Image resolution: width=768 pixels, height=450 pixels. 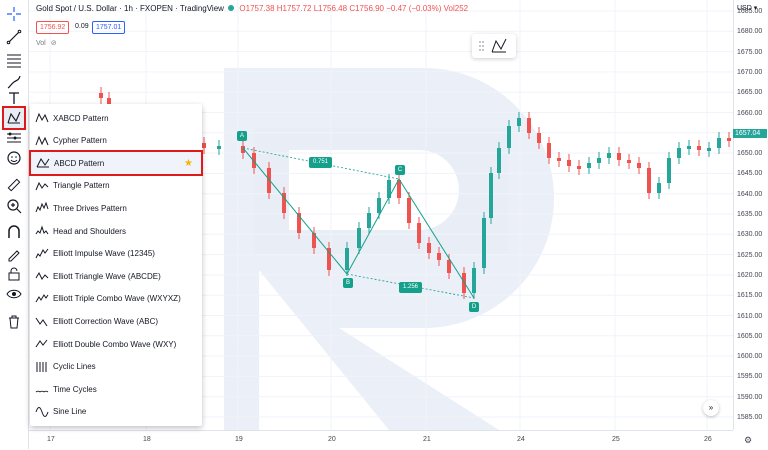 What do you see at coordinates (116, 118) in the screenshot?
I see `menu-item-xabcd: XABCD Pattern` at bounding box center [116, 118].